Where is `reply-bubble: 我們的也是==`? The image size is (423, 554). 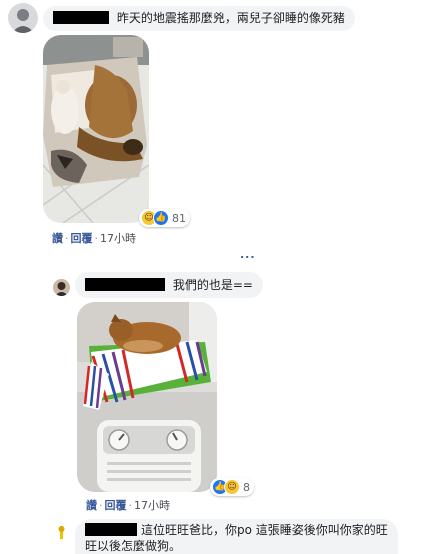
reply-bubble: 我們的也是== is located at coordinates (169, 285).